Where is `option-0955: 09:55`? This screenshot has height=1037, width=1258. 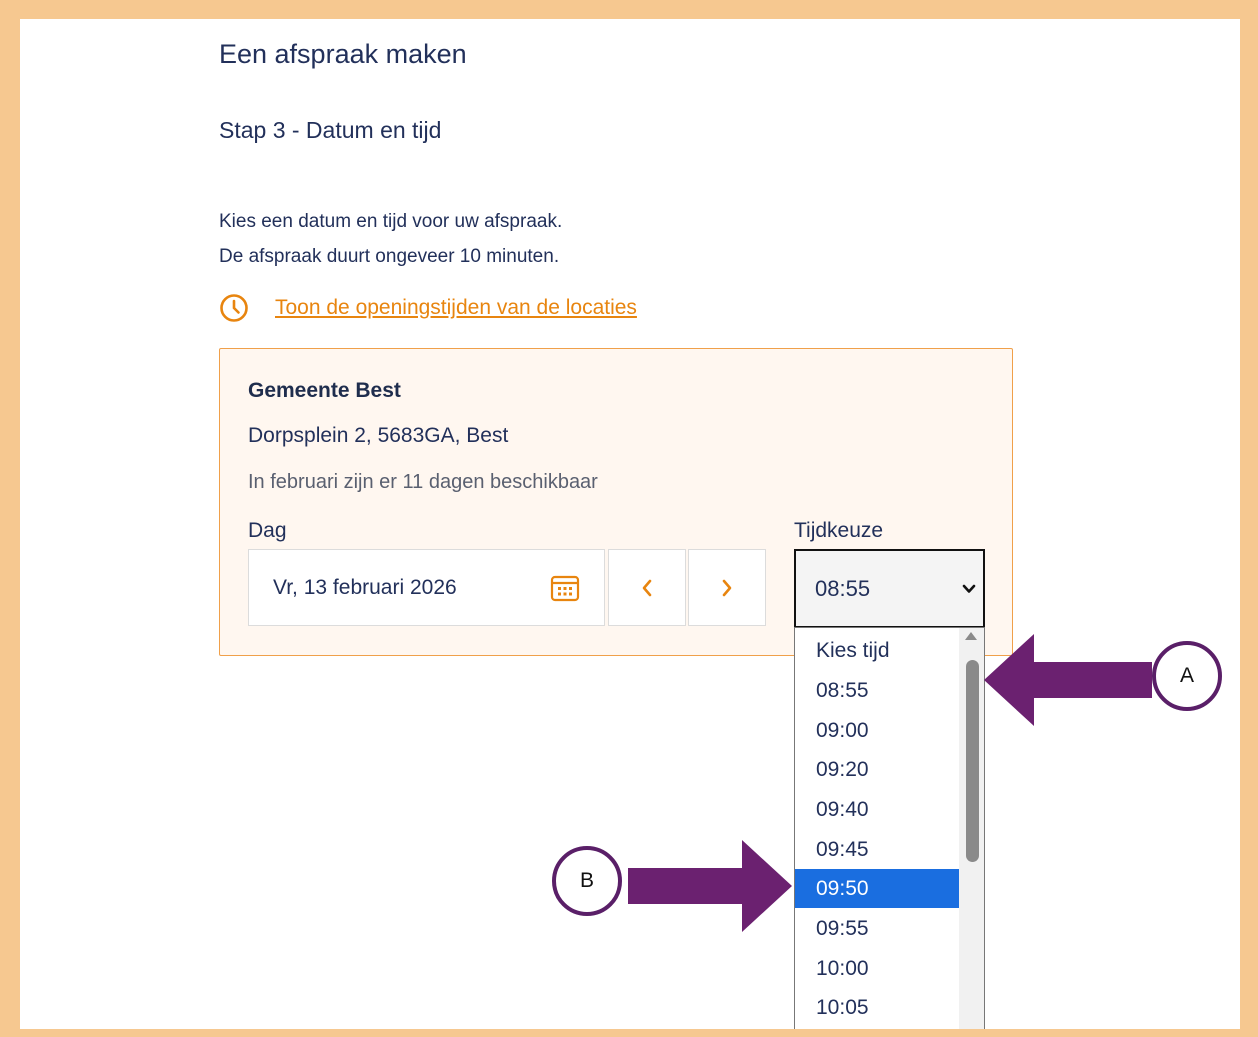 option-0955: 09:55 is located at coordinates (877, 928).